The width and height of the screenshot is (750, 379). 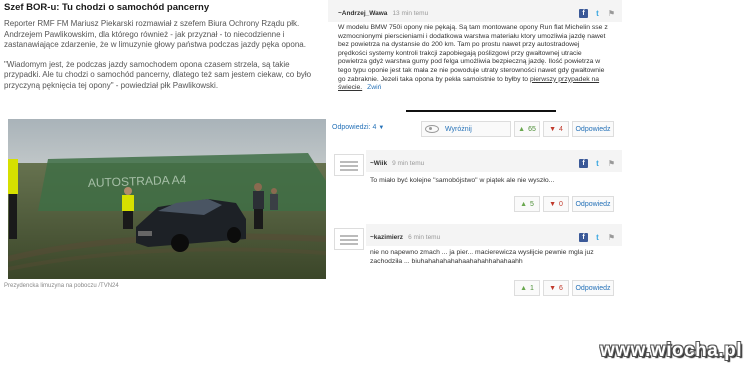 I want to click on downvote-button: ▼ 0, so click(x=556, y=204).